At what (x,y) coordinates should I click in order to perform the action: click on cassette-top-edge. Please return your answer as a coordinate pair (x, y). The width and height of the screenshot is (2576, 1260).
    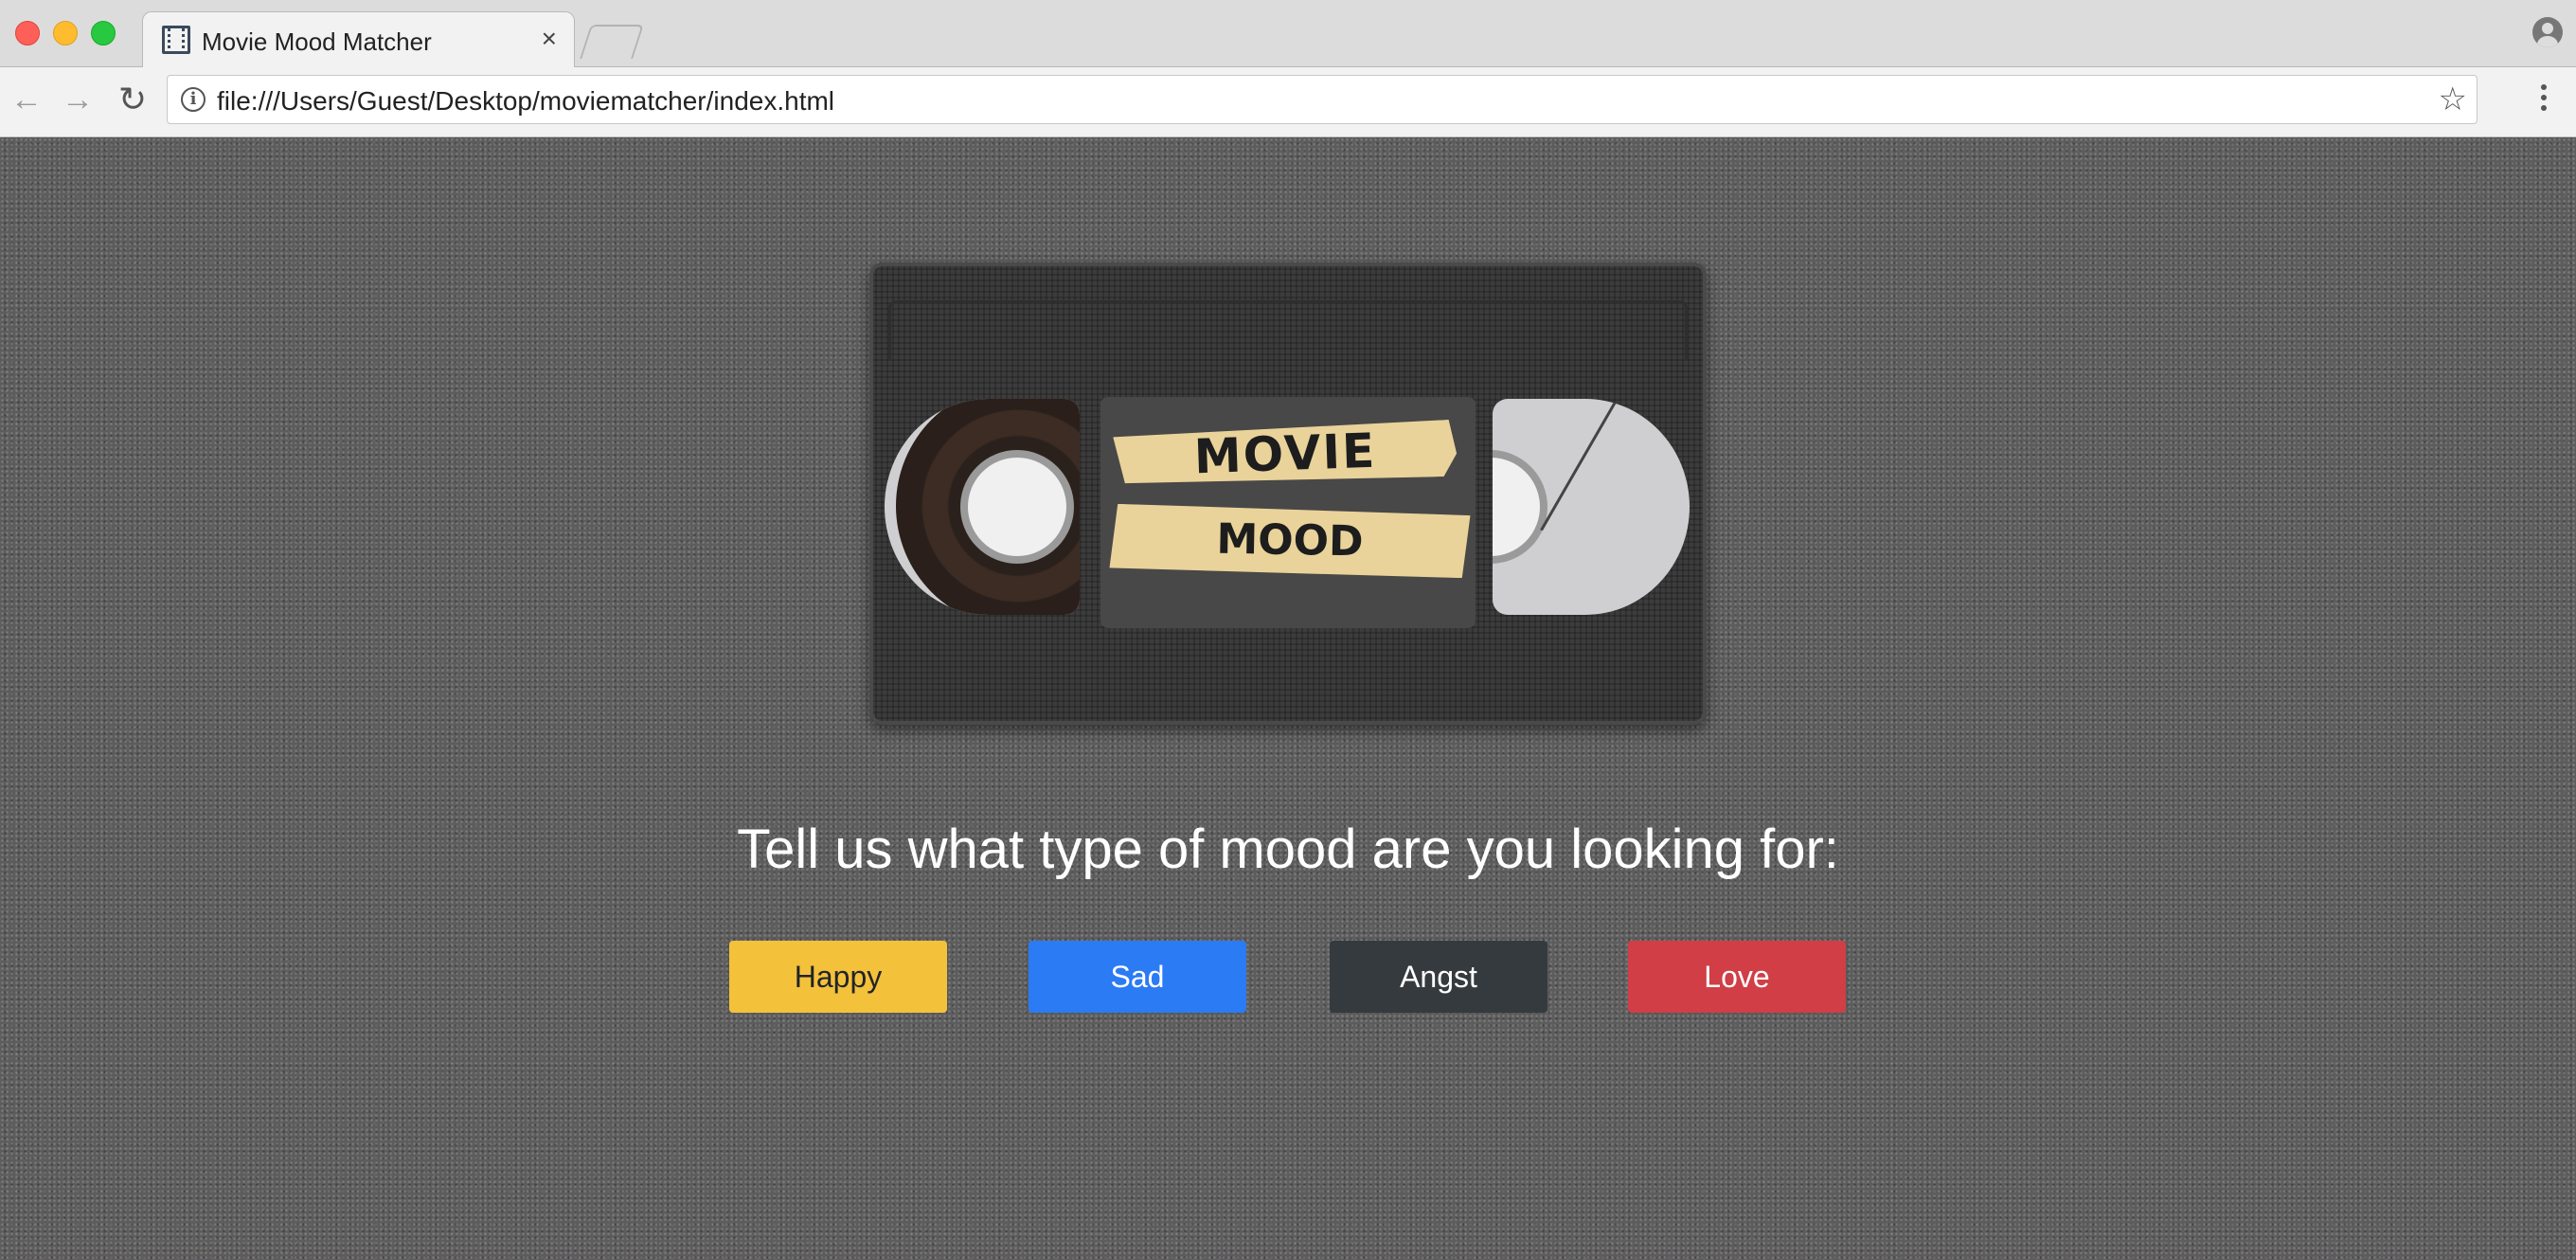
    Looking at the image, I should click on (1288, 329).